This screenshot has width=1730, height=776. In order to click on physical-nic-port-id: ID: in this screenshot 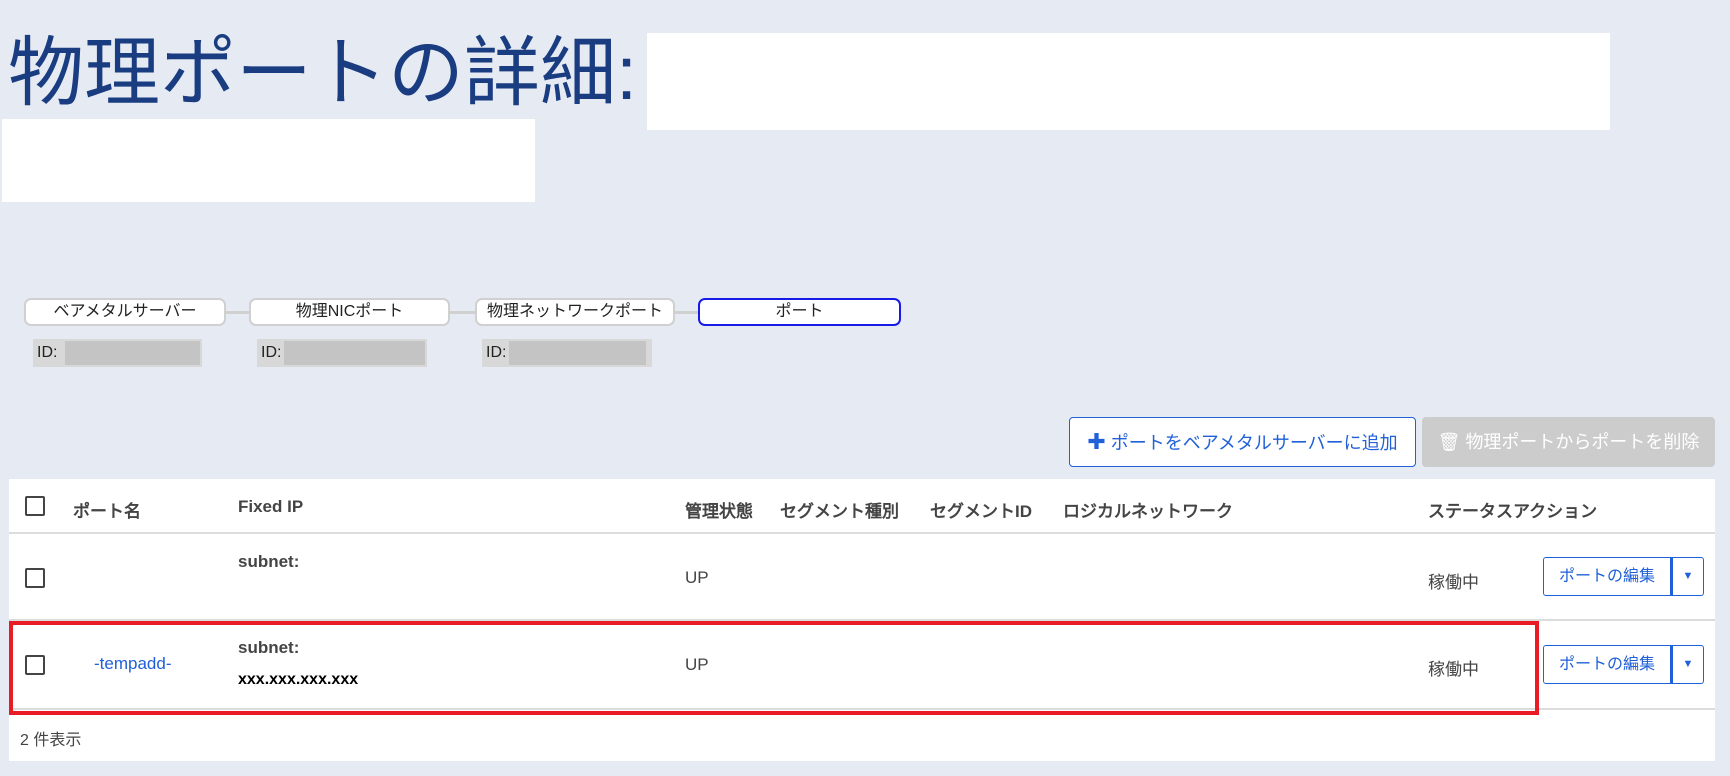, I will do `click(342, 353)`.